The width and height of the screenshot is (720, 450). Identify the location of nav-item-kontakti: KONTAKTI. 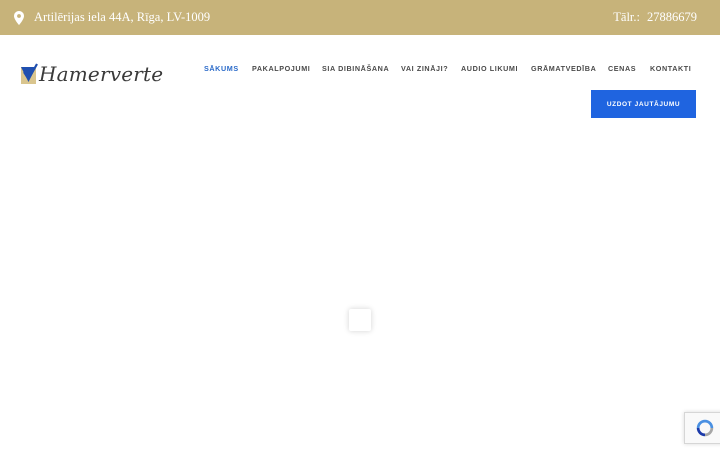
(670, 69).